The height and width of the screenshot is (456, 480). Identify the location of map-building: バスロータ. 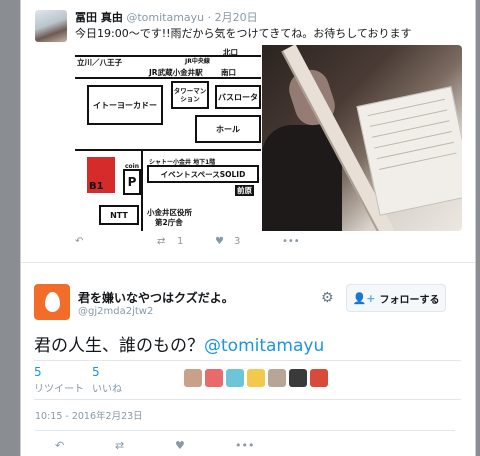
(238, 97).